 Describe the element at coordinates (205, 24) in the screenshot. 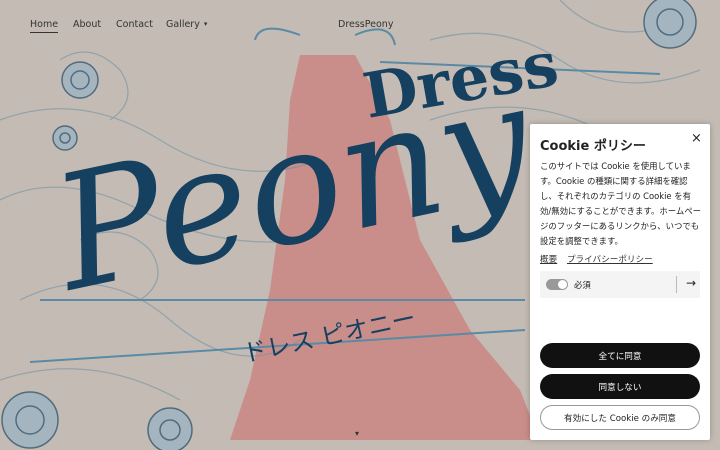

I see `chevron-down-icon: ▾` at that location.